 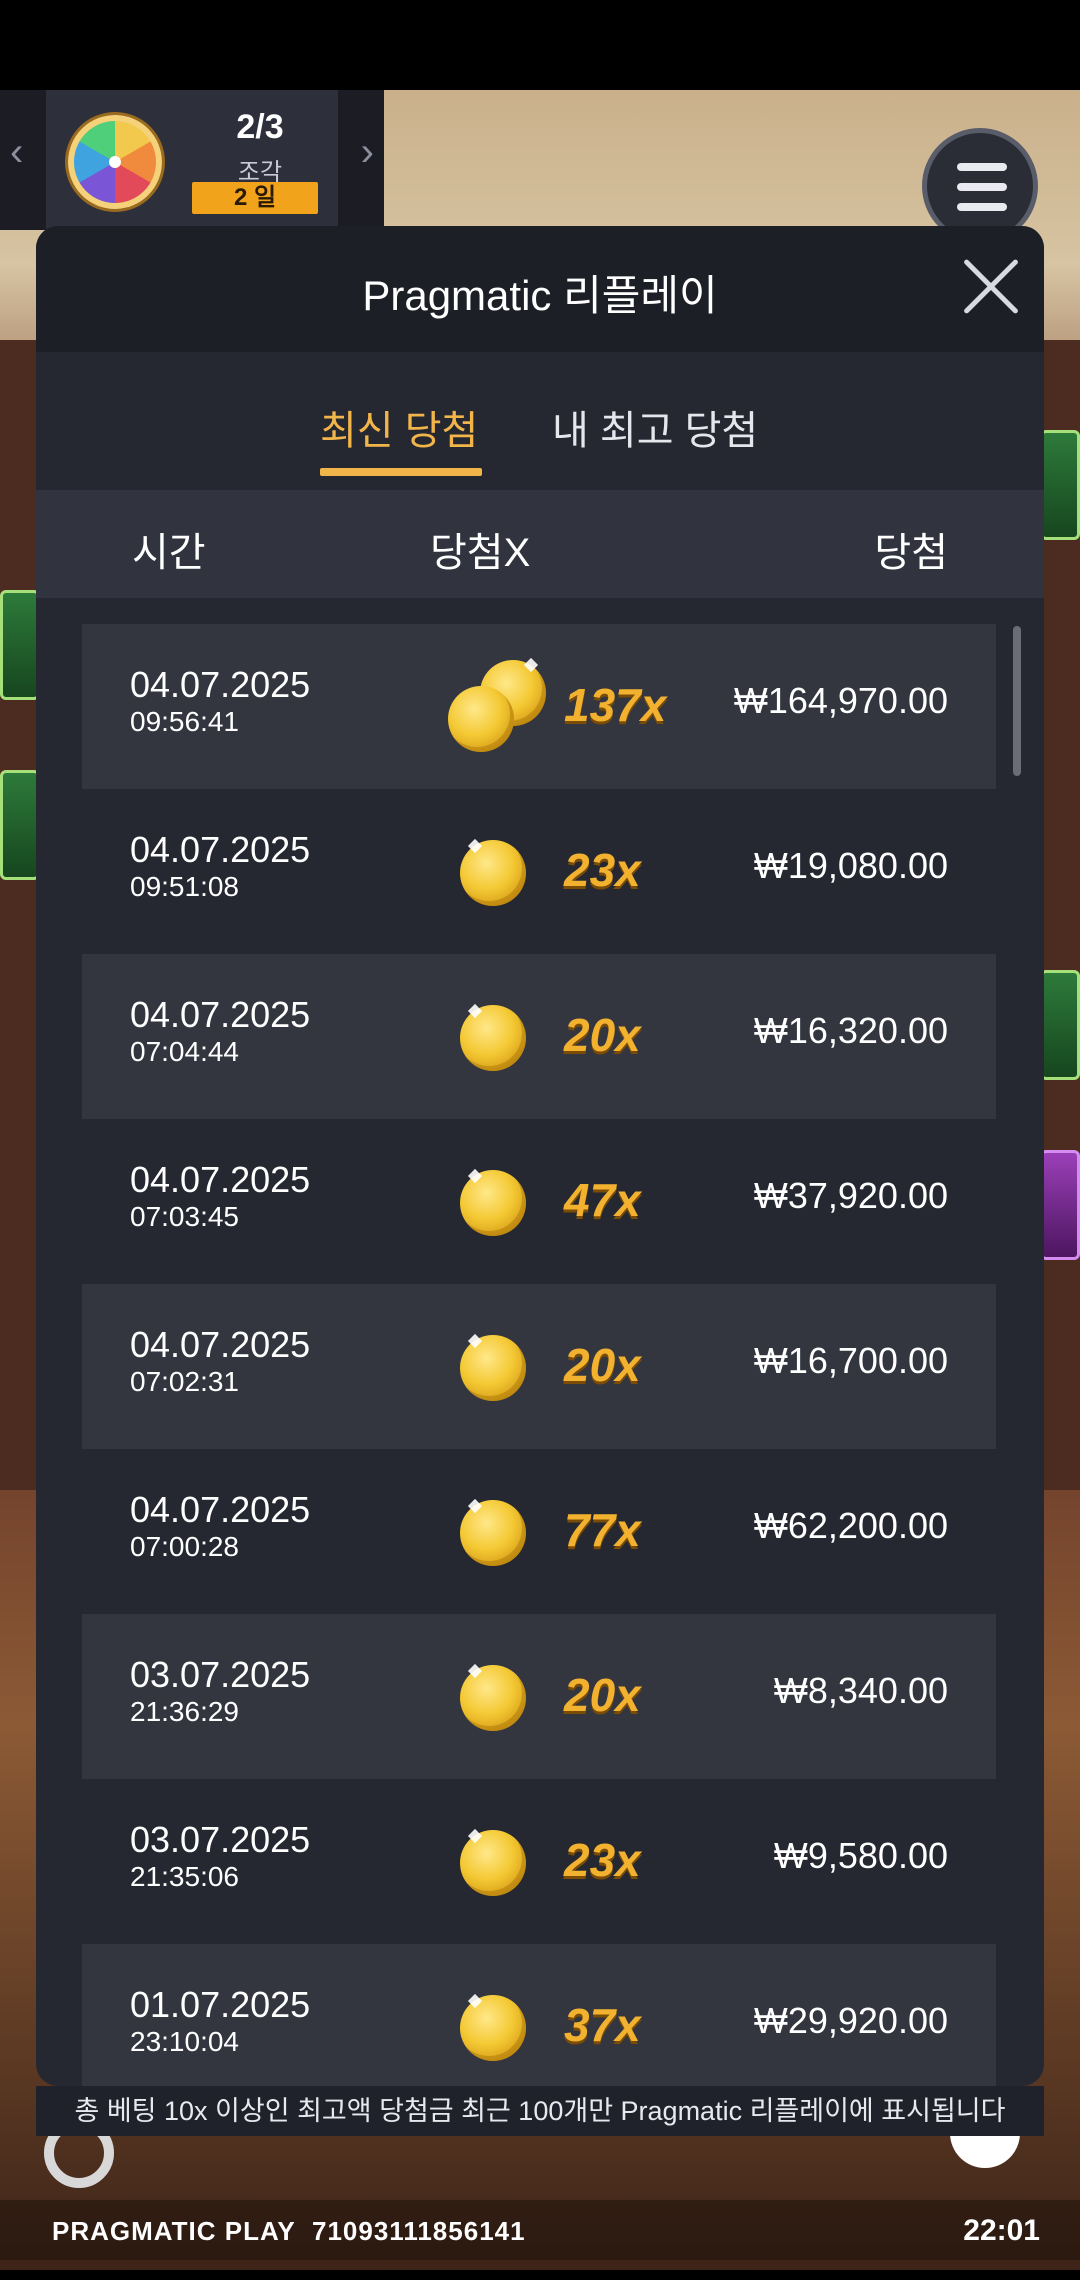 What do you see at coordinates (539, 1531) in the screenshot?
I see `table-row: 04.07.2025 07:00:28 77x ₩62,200.00` at bounding box center [539, 1531].